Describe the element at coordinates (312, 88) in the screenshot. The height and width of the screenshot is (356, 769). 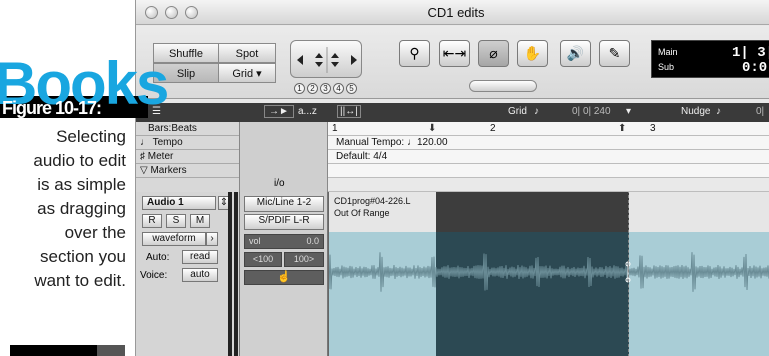
I see `nudge-preset-2: 2` at that location.